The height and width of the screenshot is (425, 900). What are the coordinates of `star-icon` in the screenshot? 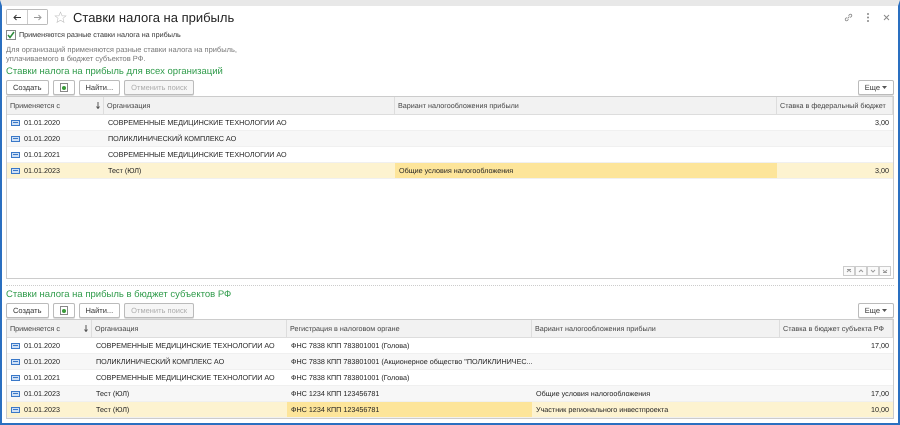 It's located at (60, 17).